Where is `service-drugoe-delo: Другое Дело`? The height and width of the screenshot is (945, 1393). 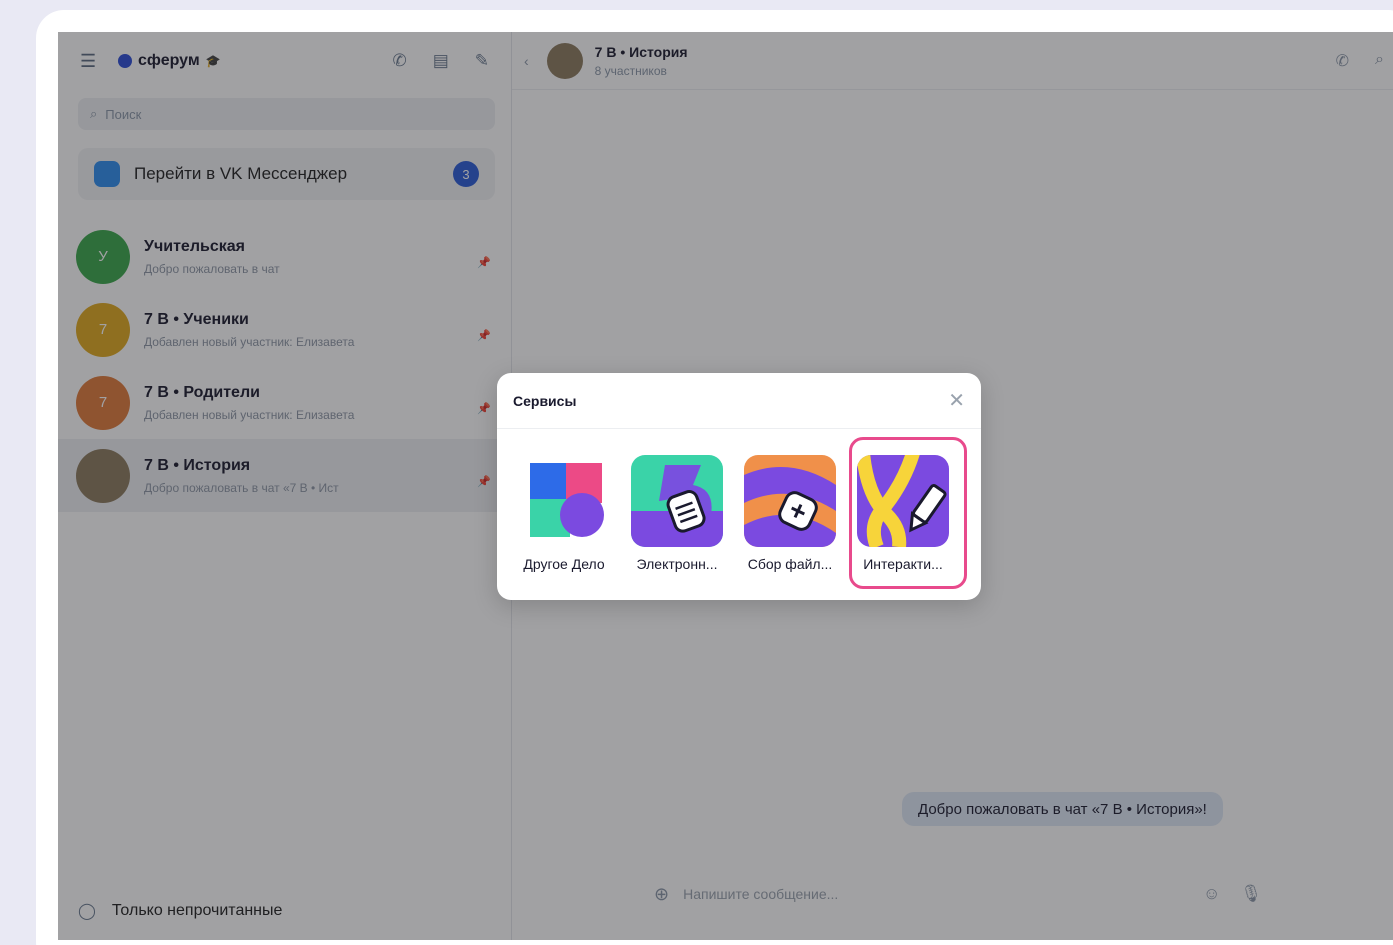
service-drugoe-delo: Другое Дело is located at coordinates (564, 513).